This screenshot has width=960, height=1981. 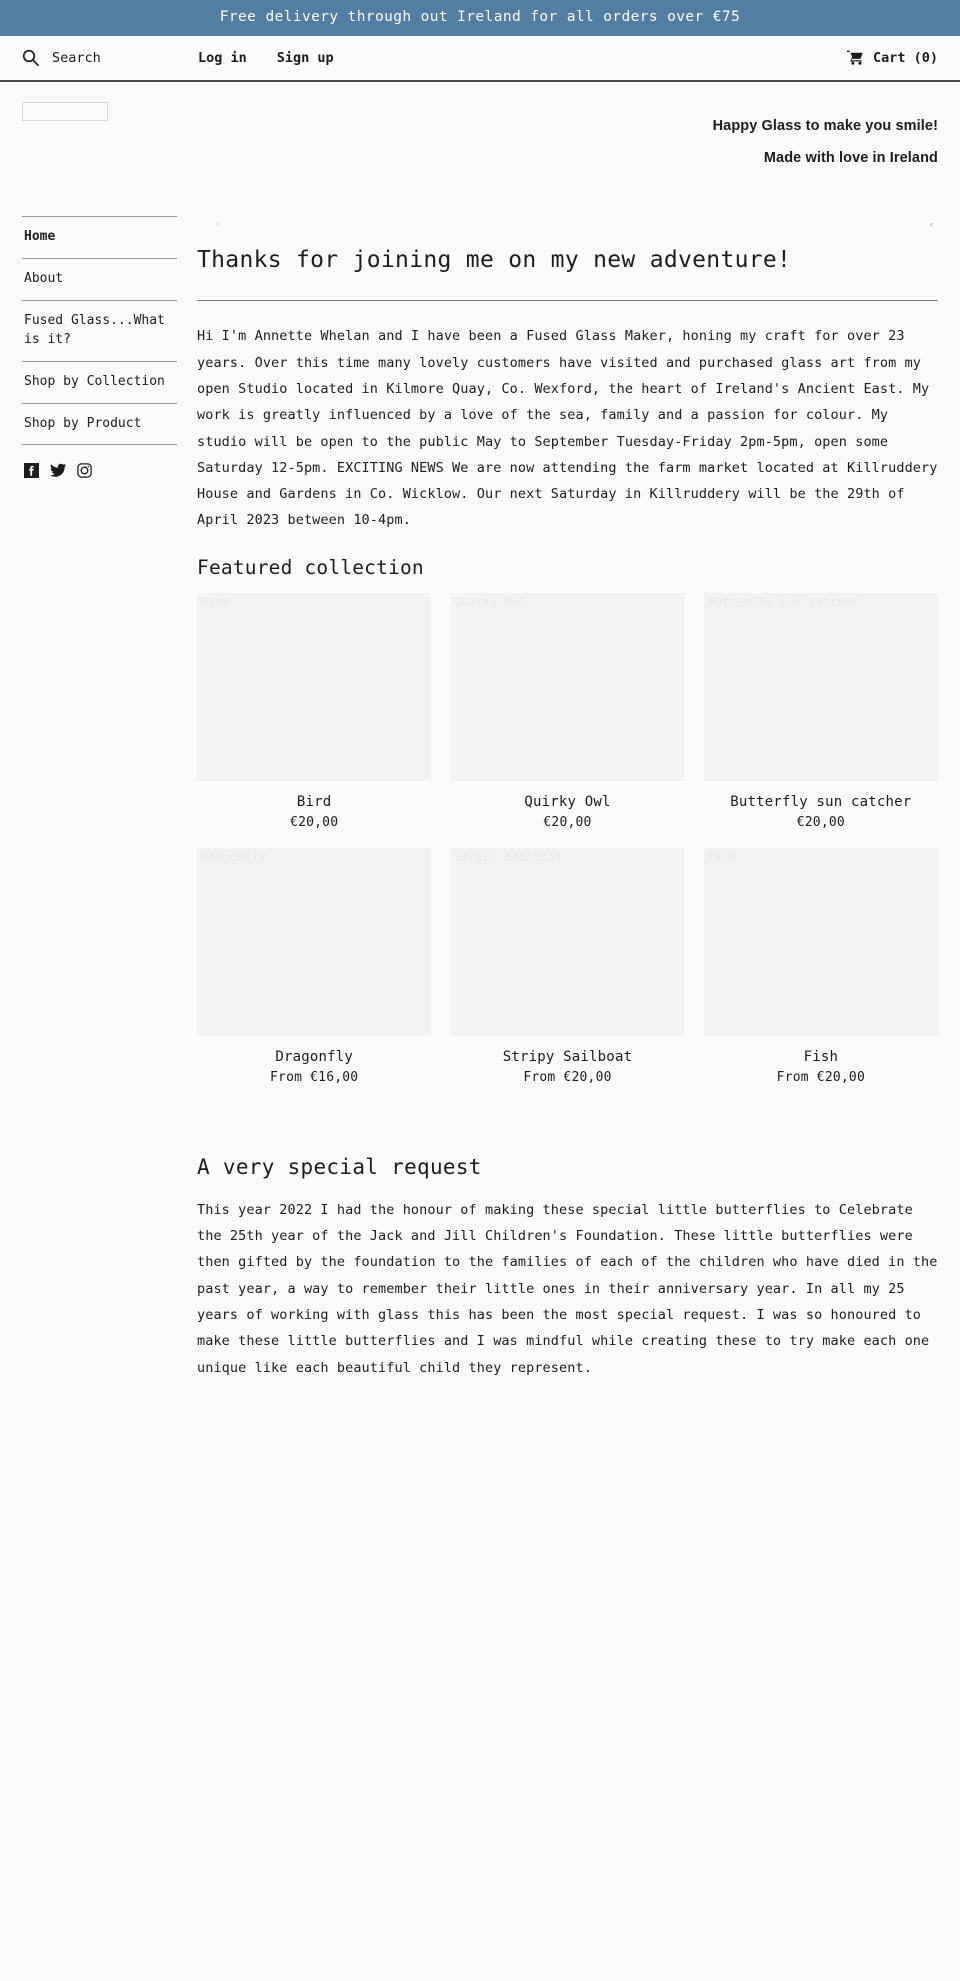 What do you see at coordinates (722, 856) in the screenshot?
I see `product-image-alt: Fish` at bounding box center [722, 856].